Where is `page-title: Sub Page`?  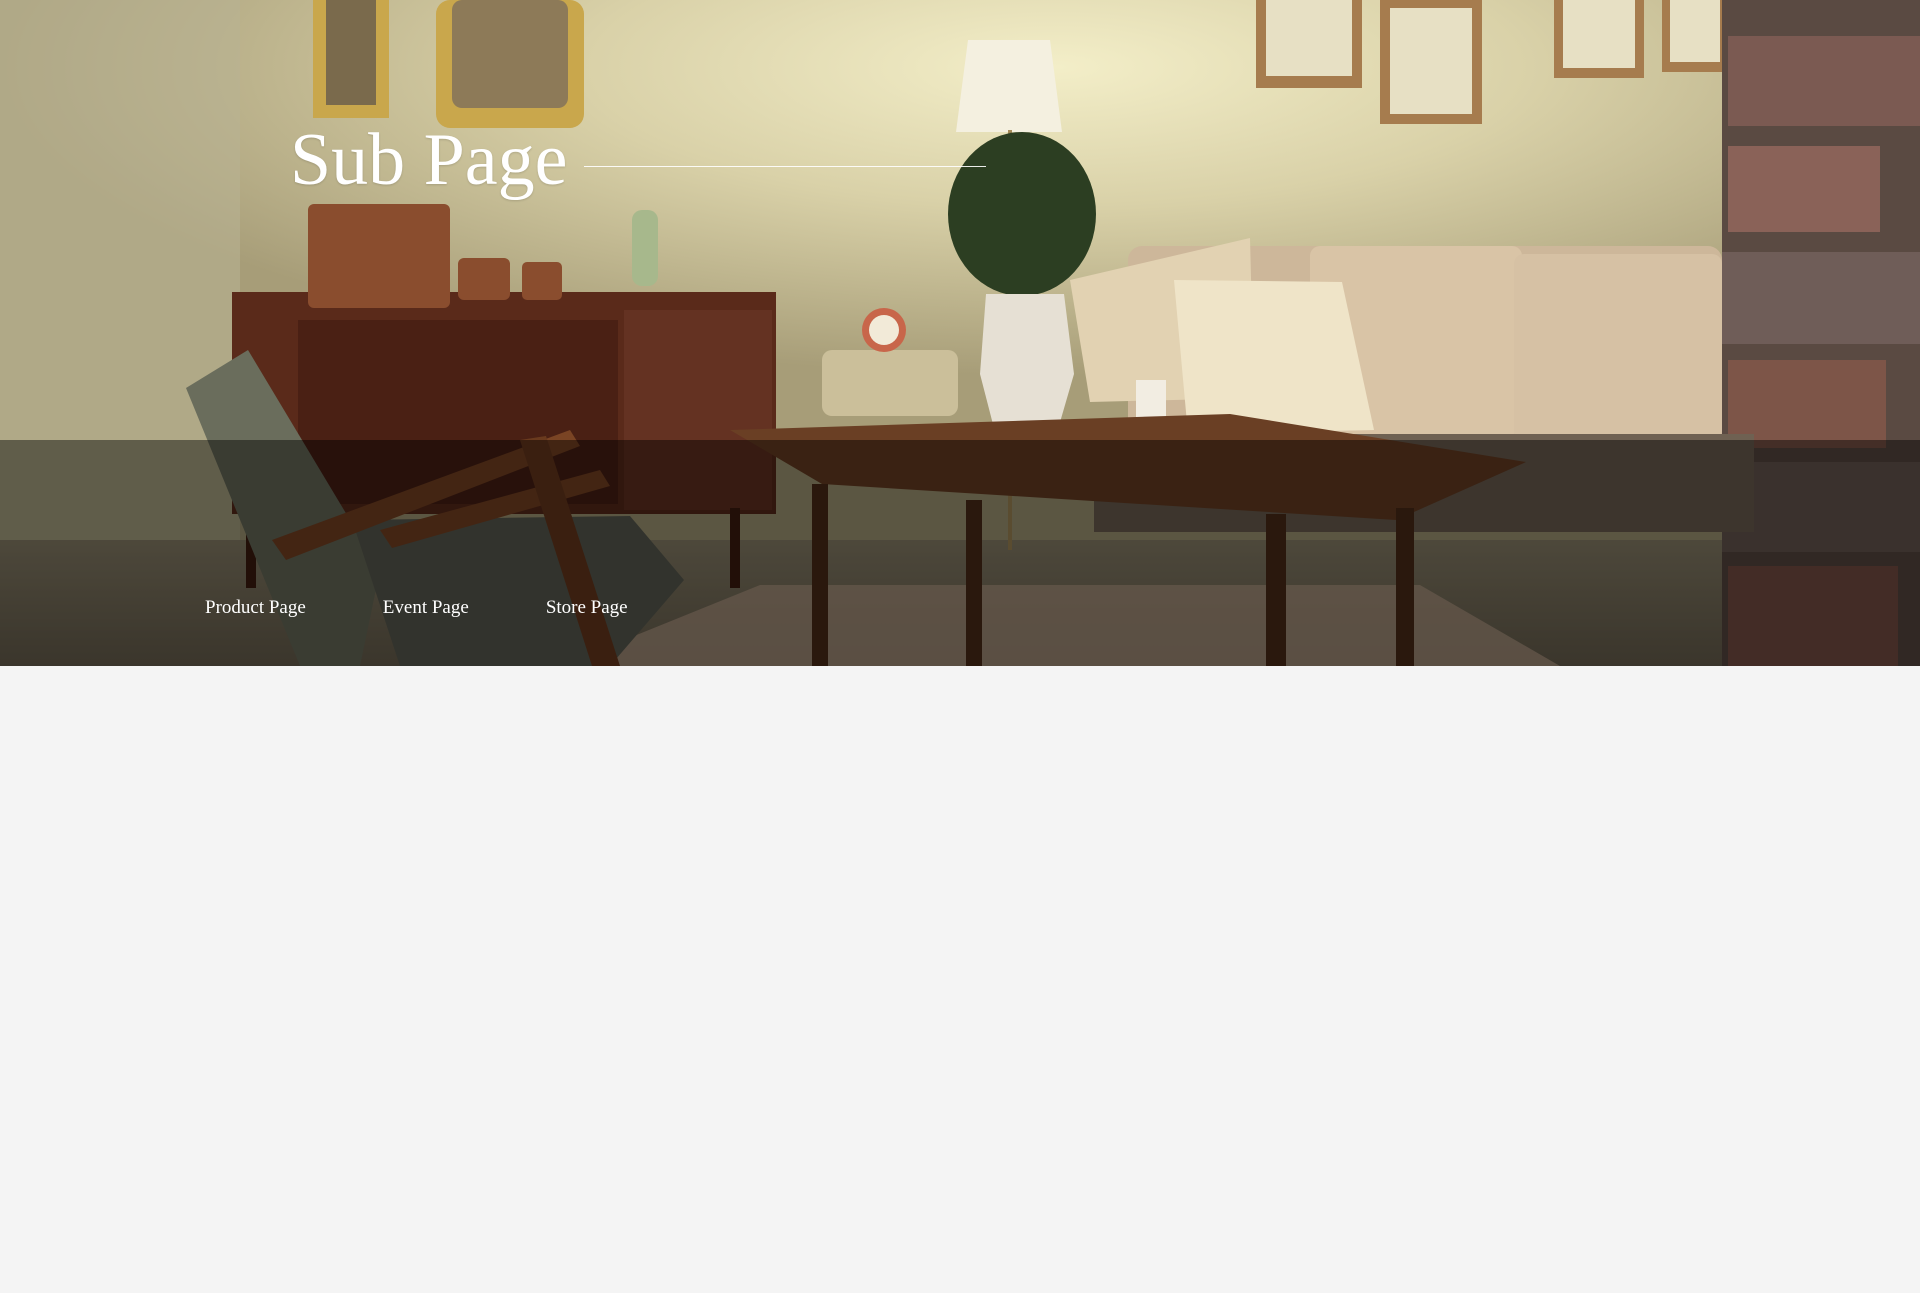 page-title: Sub Page is located at coordinates (429, 160).